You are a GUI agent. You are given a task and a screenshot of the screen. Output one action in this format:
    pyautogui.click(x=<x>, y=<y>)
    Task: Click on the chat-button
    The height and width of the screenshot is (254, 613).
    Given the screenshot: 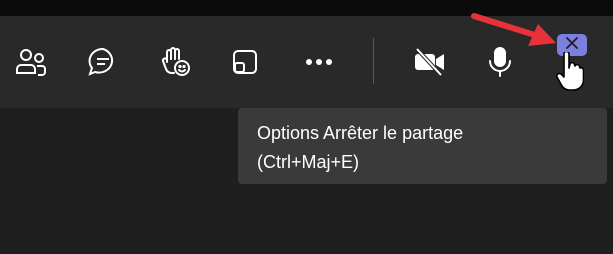 What is the action you would take?
    pyautogui.click(x=103, y=62)
    